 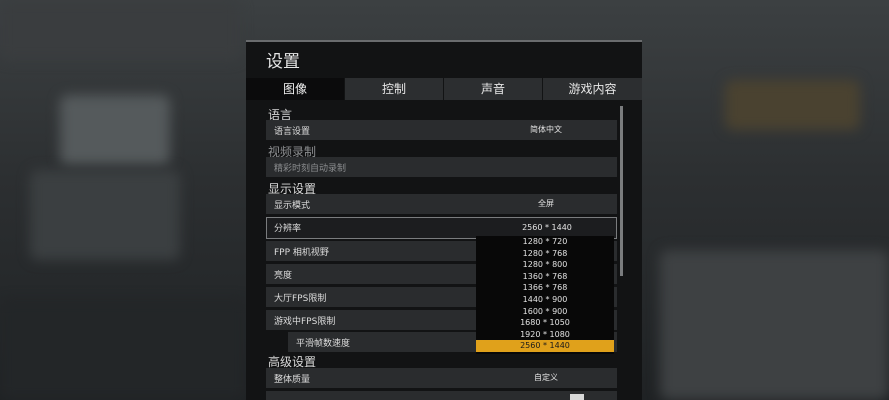 What do you see at coordinates (546, 377) in the screenshot?
I see `row-value: 自定义` at bounding box center [546, 377].